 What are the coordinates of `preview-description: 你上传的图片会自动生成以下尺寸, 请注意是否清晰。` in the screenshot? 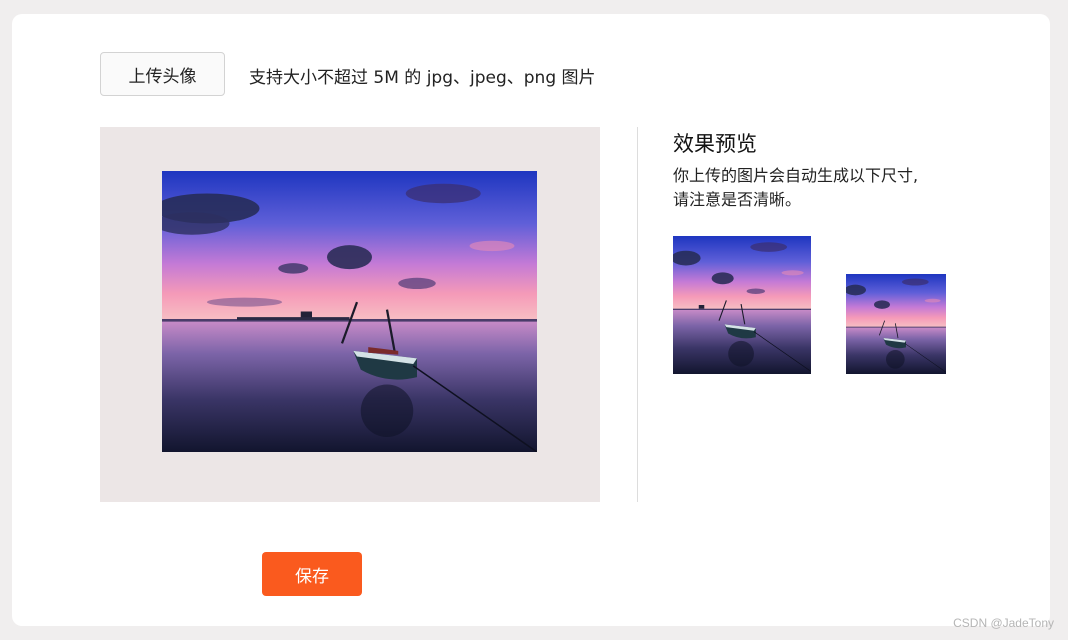 It's located at (823, 188).